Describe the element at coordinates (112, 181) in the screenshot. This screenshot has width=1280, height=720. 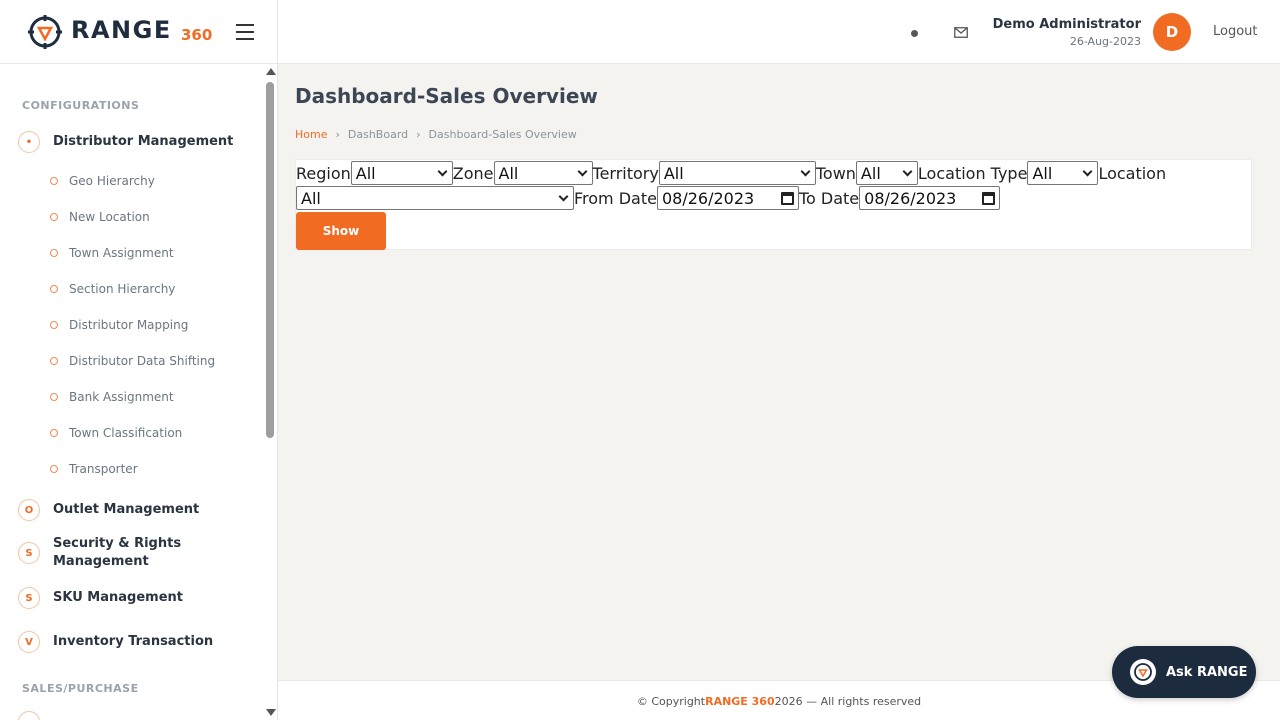
I see `nav-item-label: Geo Hierarchy` at that location.